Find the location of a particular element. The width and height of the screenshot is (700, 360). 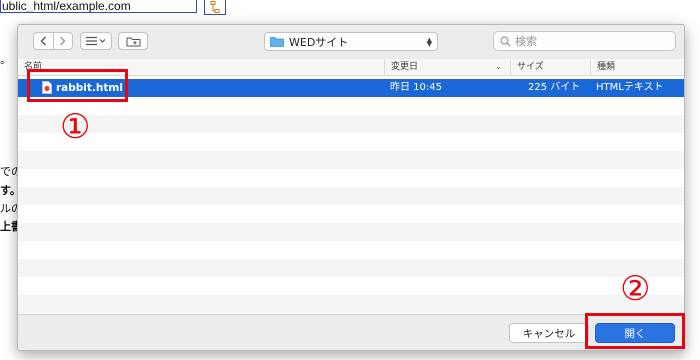

search-icon is located at coordinates (505, 40).